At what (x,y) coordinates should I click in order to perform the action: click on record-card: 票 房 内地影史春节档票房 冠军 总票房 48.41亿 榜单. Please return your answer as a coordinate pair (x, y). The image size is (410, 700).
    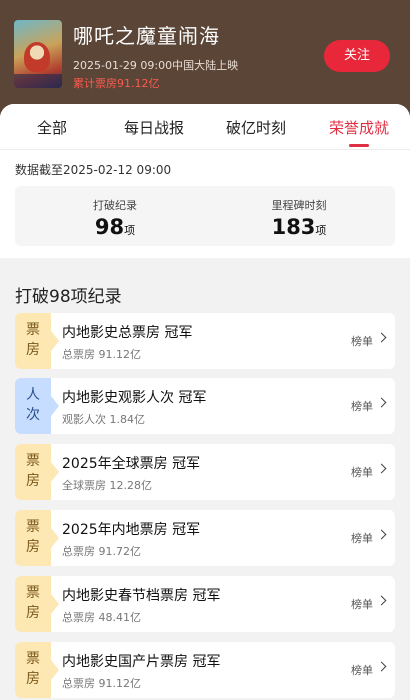
    Looking at the image, I should click on (205, 604).